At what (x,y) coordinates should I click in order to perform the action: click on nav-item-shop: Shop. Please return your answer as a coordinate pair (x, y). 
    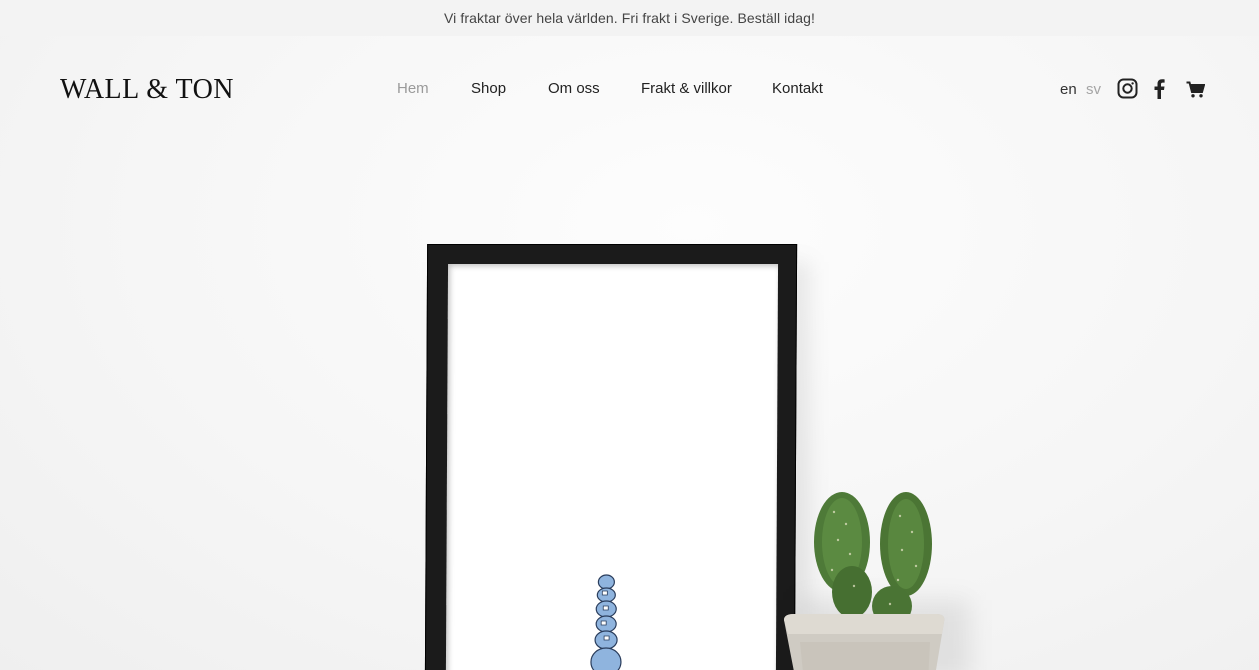
    Looking at the image, I should click on (488, 88).